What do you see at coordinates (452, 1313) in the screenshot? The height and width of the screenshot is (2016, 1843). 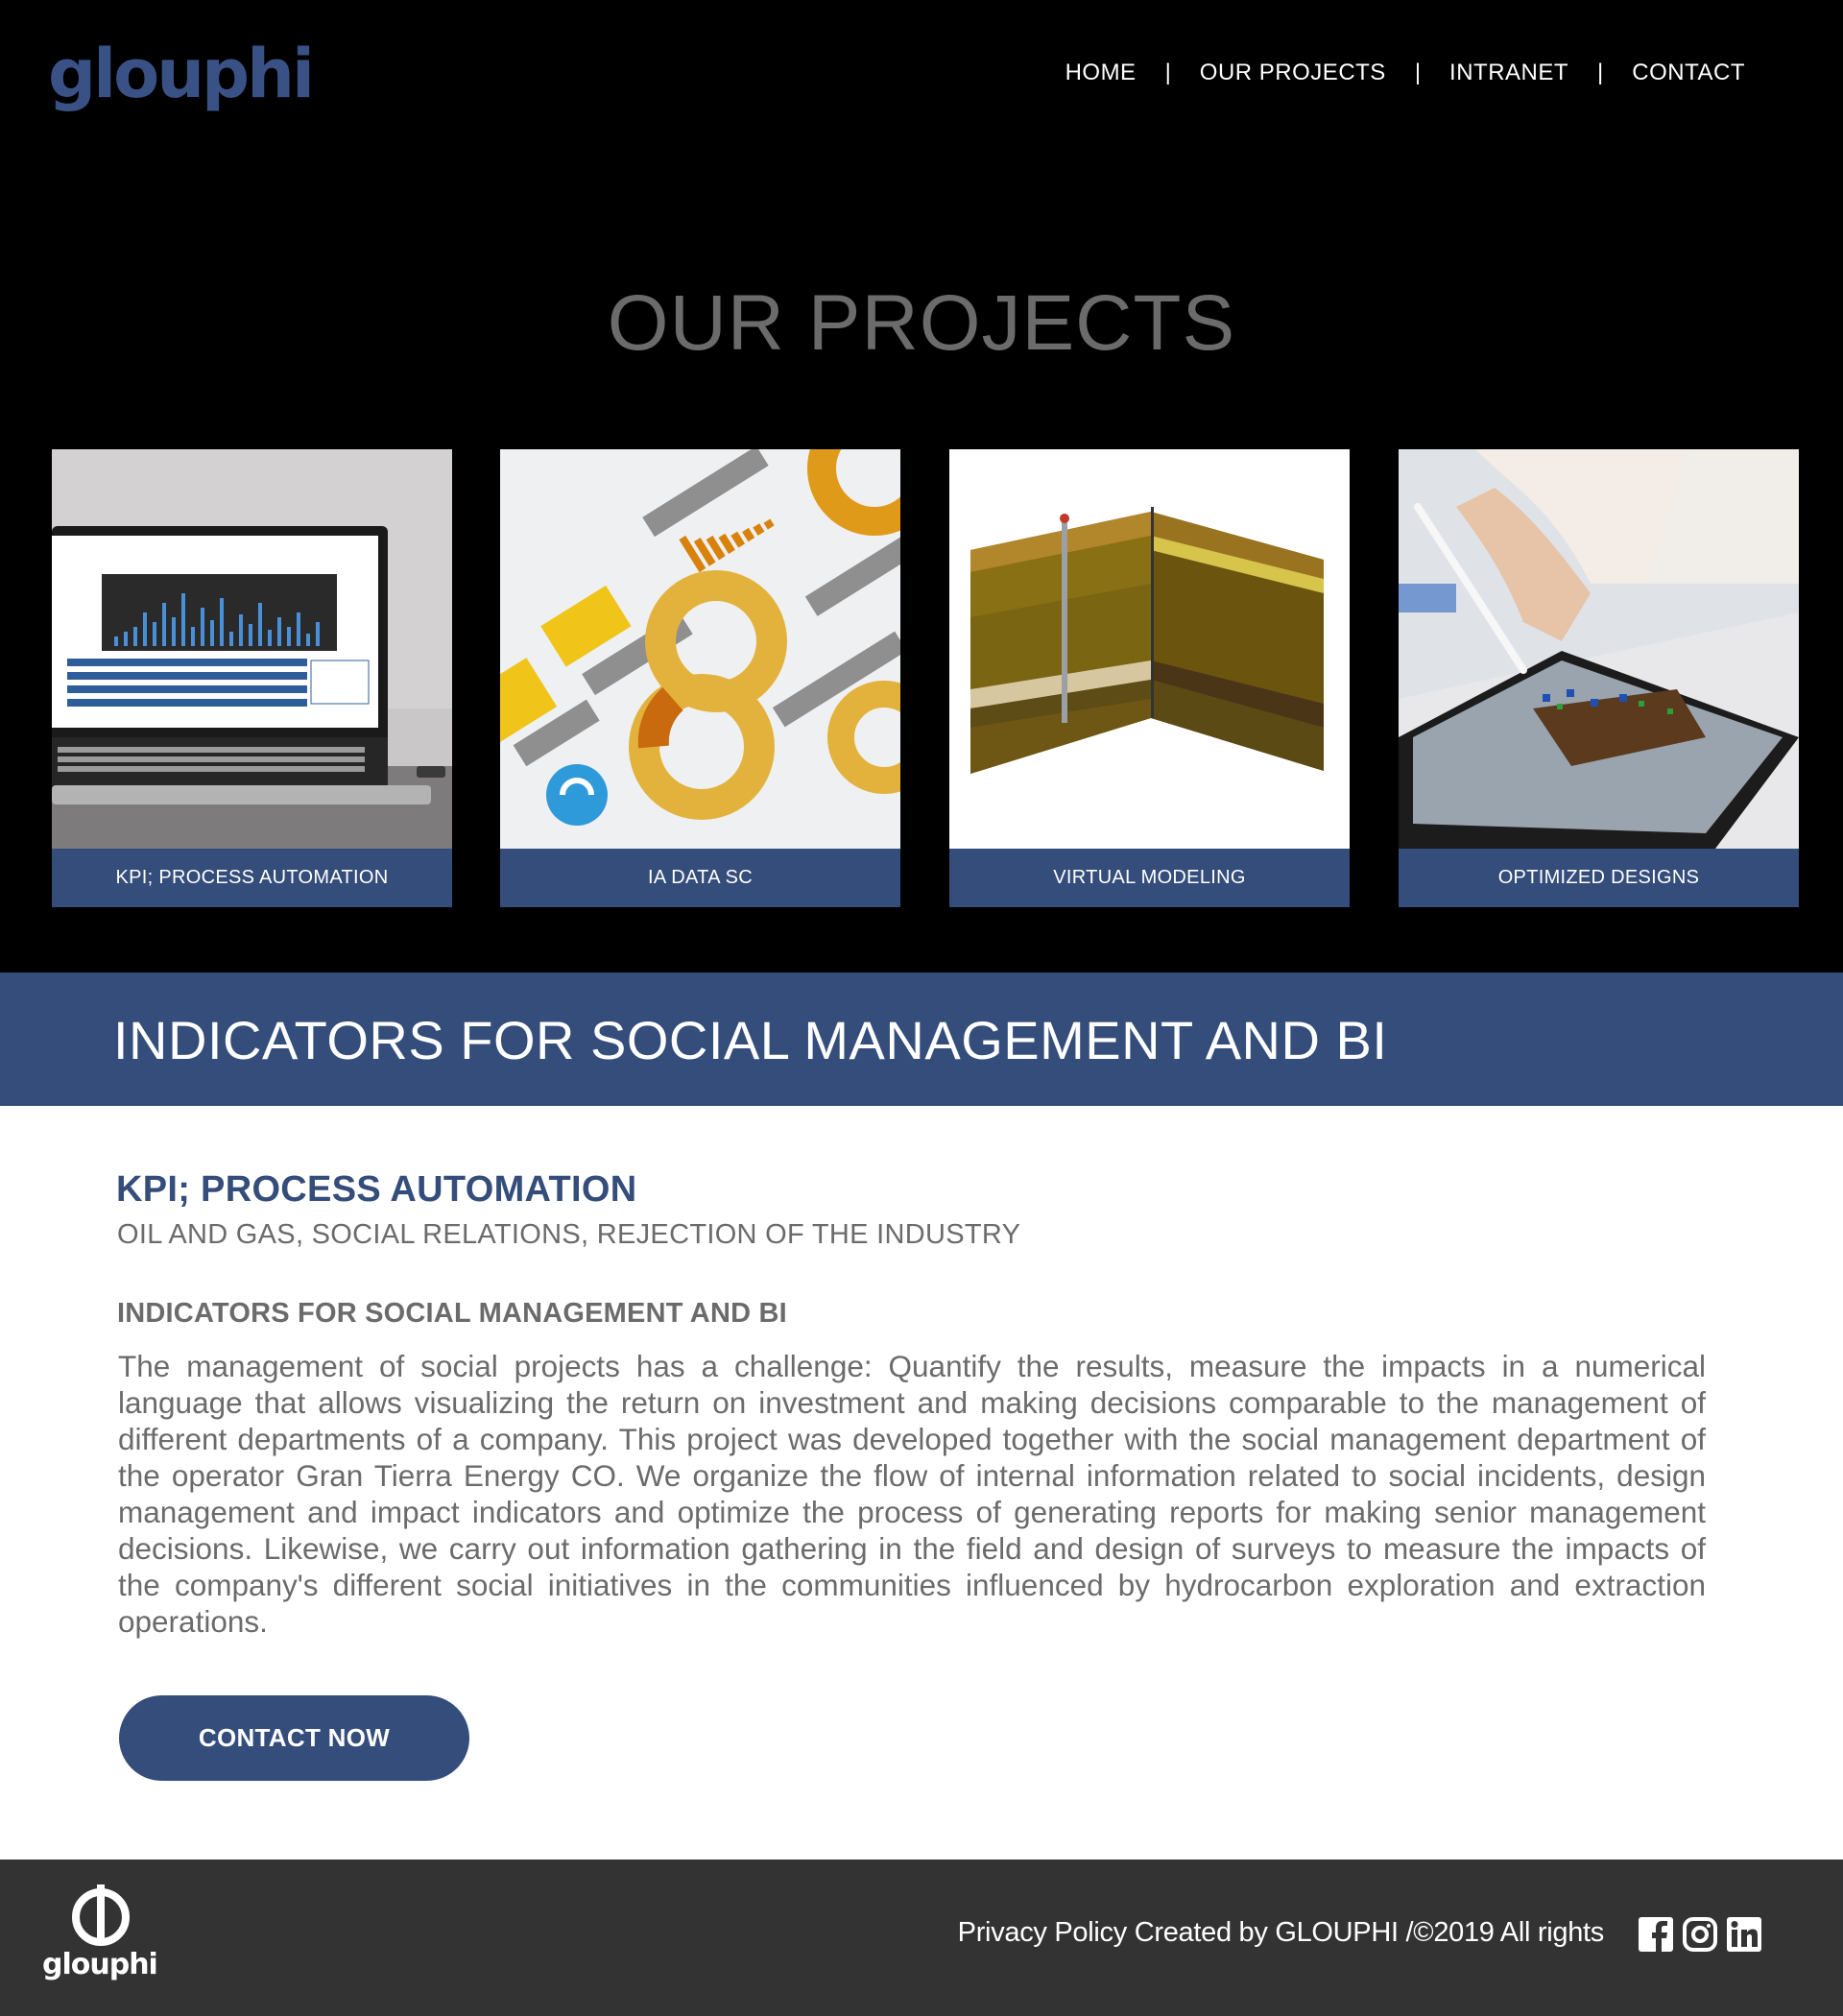 I see `project-subheading: INDICATORS FOR SOCIAL MANAGEMENT AND BI` at bounding box center [452, 1313].